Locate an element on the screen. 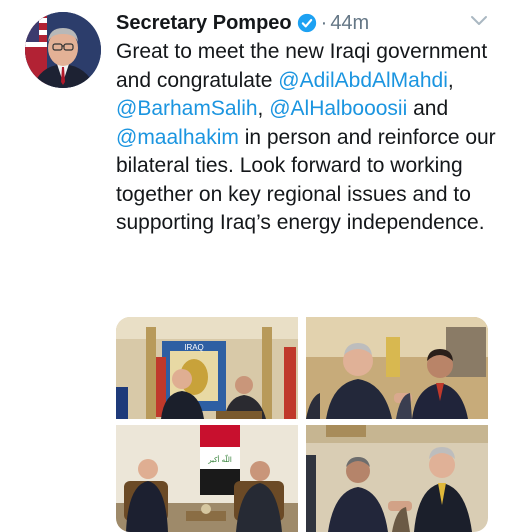 This screenshot has width=514, height=532. svg-text: اللّه أكبر is located at coordinates (219, 458).